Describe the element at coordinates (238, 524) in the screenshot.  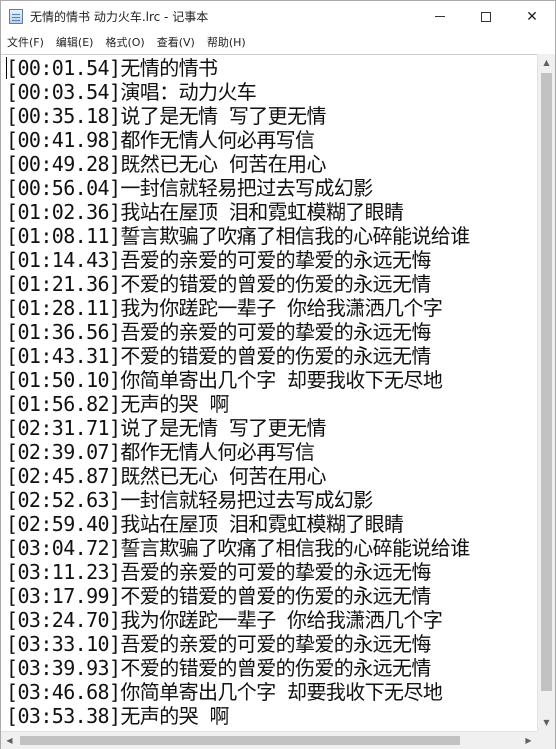
I see `text-line: [02:59.40]我站在屋顶 泪和霓虹模糊了眼睛` at that location.